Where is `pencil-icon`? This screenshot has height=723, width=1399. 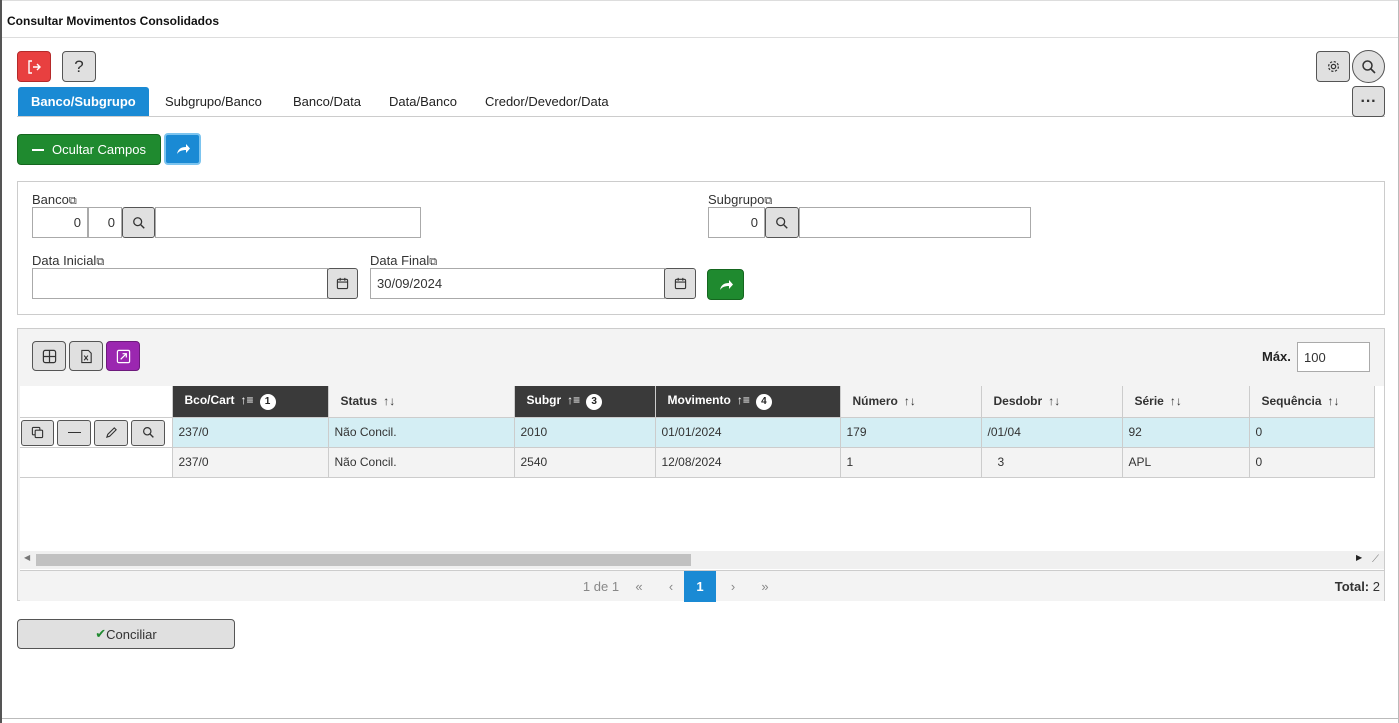
pencil-icon is located at coordinates (111, 433).